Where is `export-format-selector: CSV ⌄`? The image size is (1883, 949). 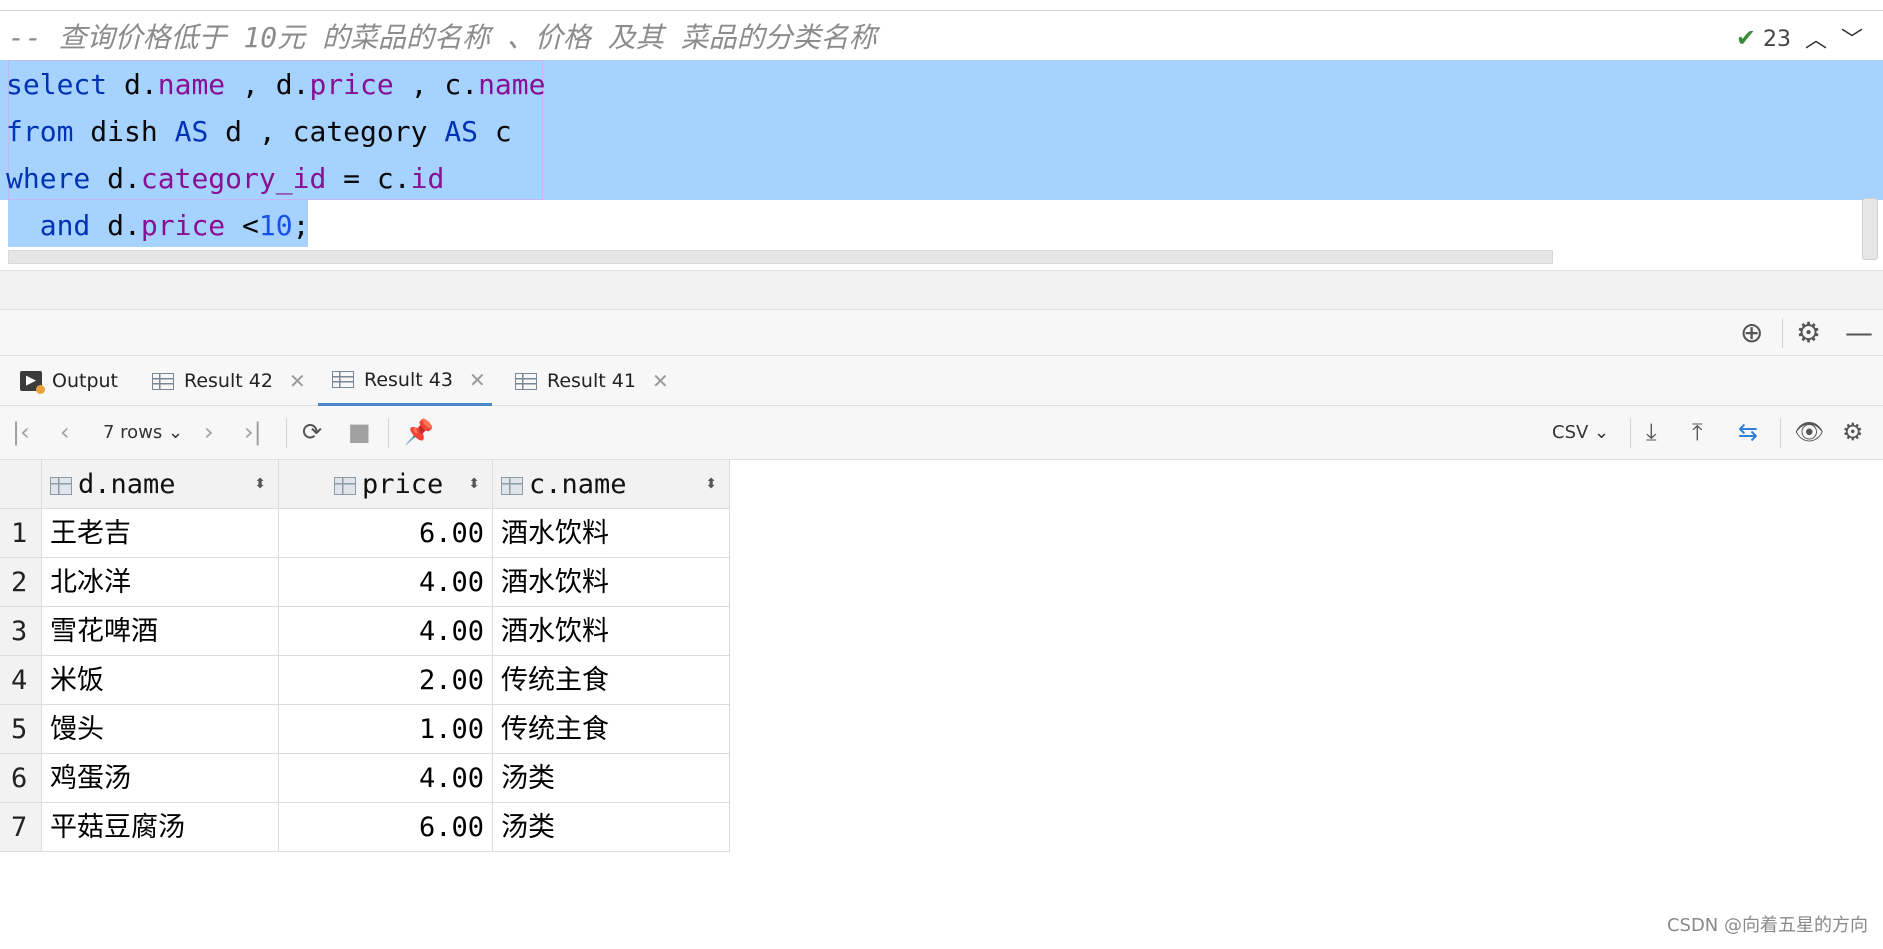
export-format-selector: CSV ⌄ is located at coordinates (1580, 432).